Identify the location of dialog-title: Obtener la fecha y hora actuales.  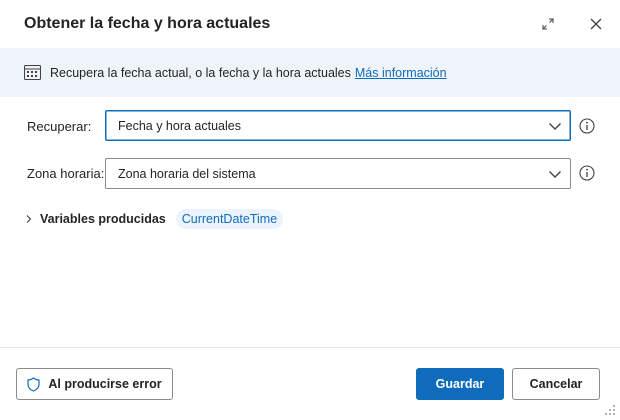
(147, 23).